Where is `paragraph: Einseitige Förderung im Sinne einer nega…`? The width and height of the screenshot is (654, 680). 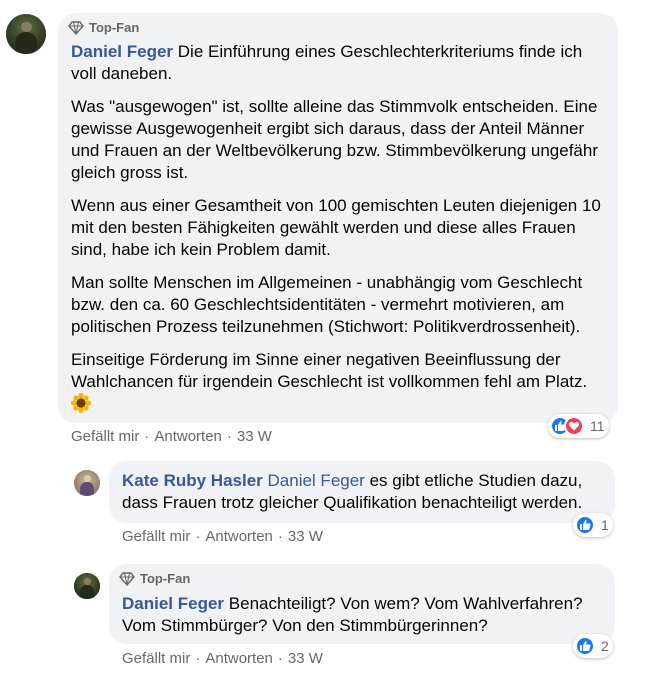 paragraph: Einseitige Förderung im Sinne einer nega… is located at coordinates (329, 370).